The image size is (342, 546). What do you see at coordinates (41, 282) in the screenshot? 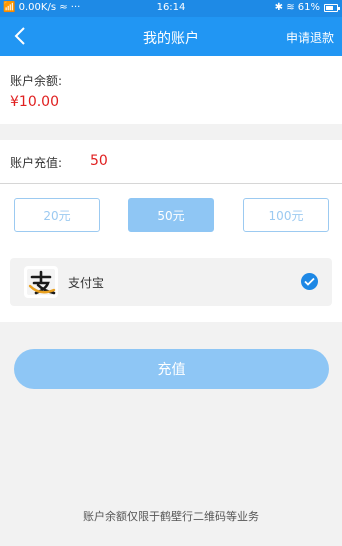
I see `alipay-logo-icon` at bounding box center [41, 282].